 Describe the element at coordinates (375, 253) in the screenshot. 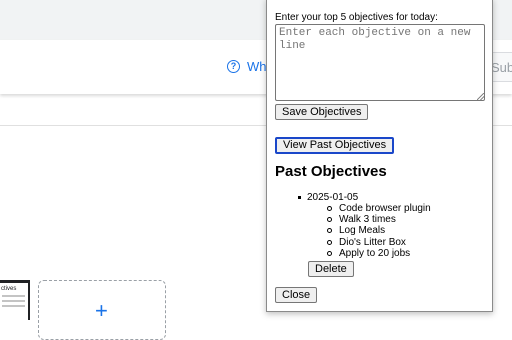

I see `objective-text: Apply to 20 jobs` at that location.